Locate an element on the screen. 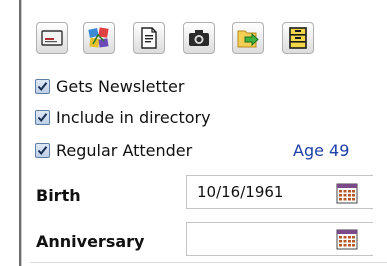  anniversary-calendar-icon is located at coordinates (347, 239).